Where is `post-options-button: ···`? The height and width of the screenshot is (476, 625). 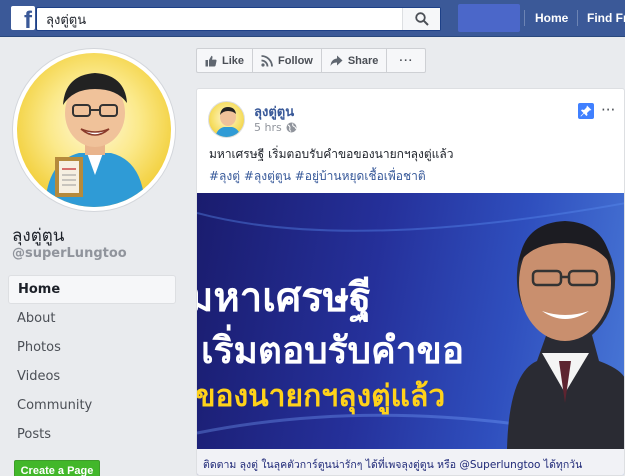 post-options-button: ··· is located at coordinates (608, 110).